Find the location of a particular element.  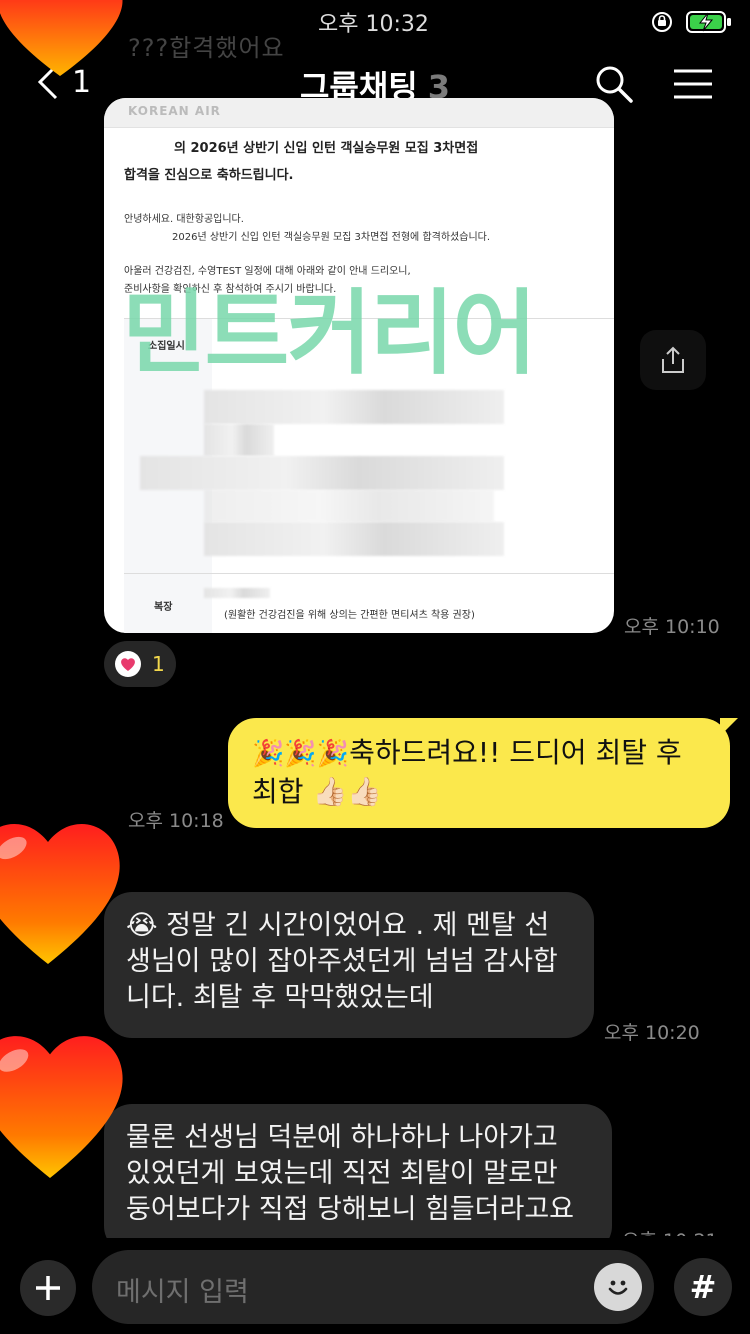

input-placeholder: 메시지 입력 is located at coordinates (182, 1292).